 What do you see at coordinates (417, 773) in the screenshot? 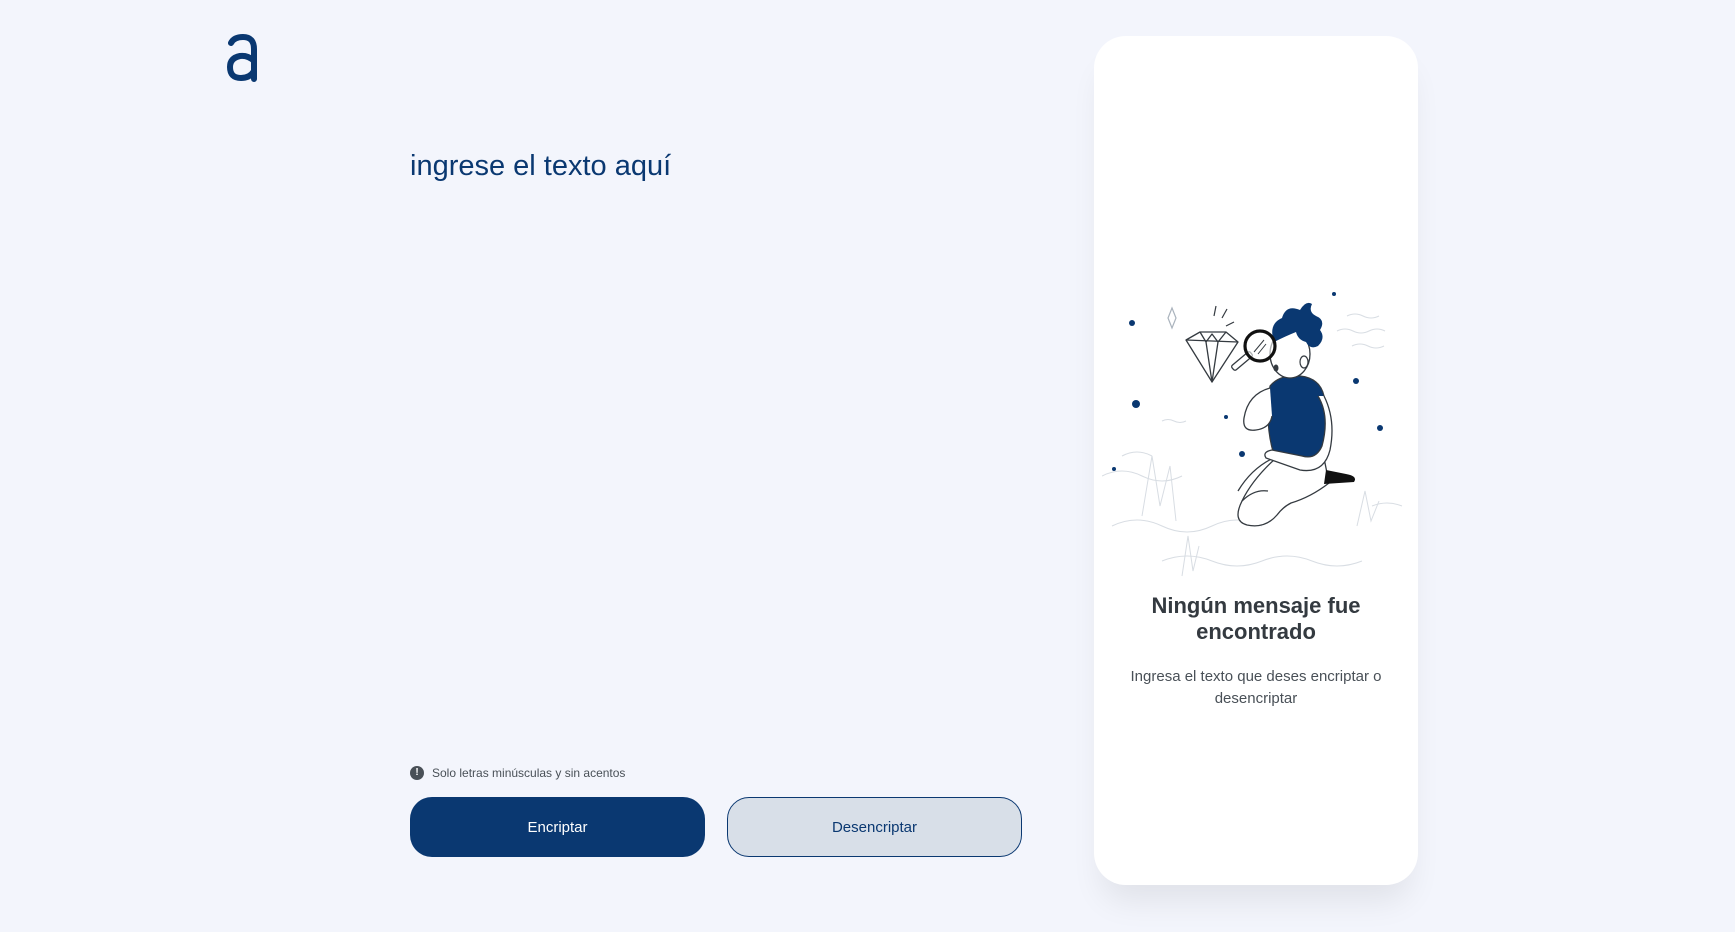
I see `exclamation-circle-icon: !` at bounding box center [417, 773].